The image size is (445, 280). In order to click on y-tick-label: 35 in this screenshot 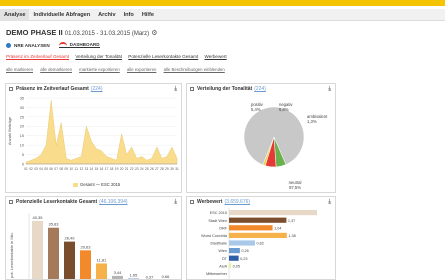, I will do `click(22, 98)`.